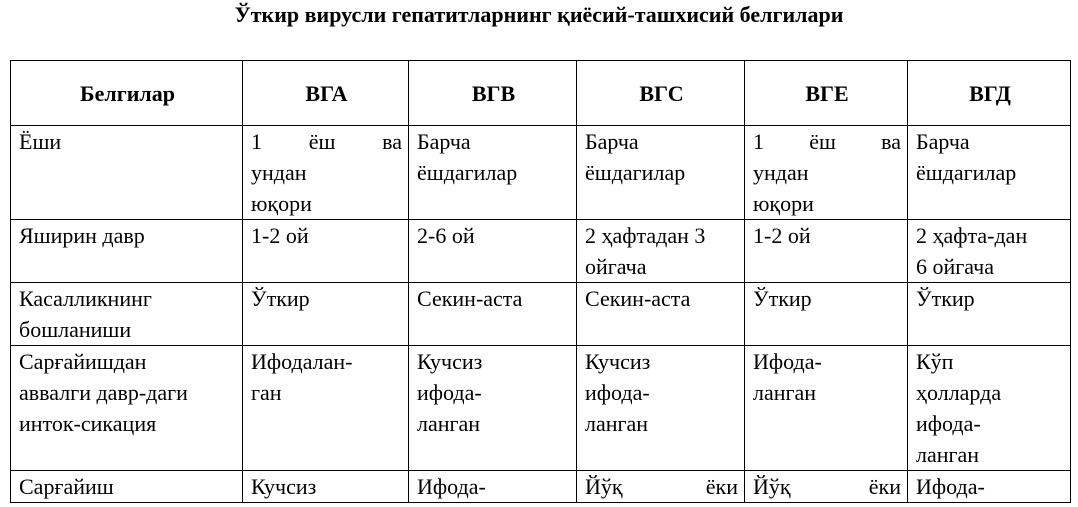 The width and height of the screenshot is (1078, 507). Describe the element at coordinates (66, 486) in the screenshot. I see `cell-text: Сарғайиш` at that location.